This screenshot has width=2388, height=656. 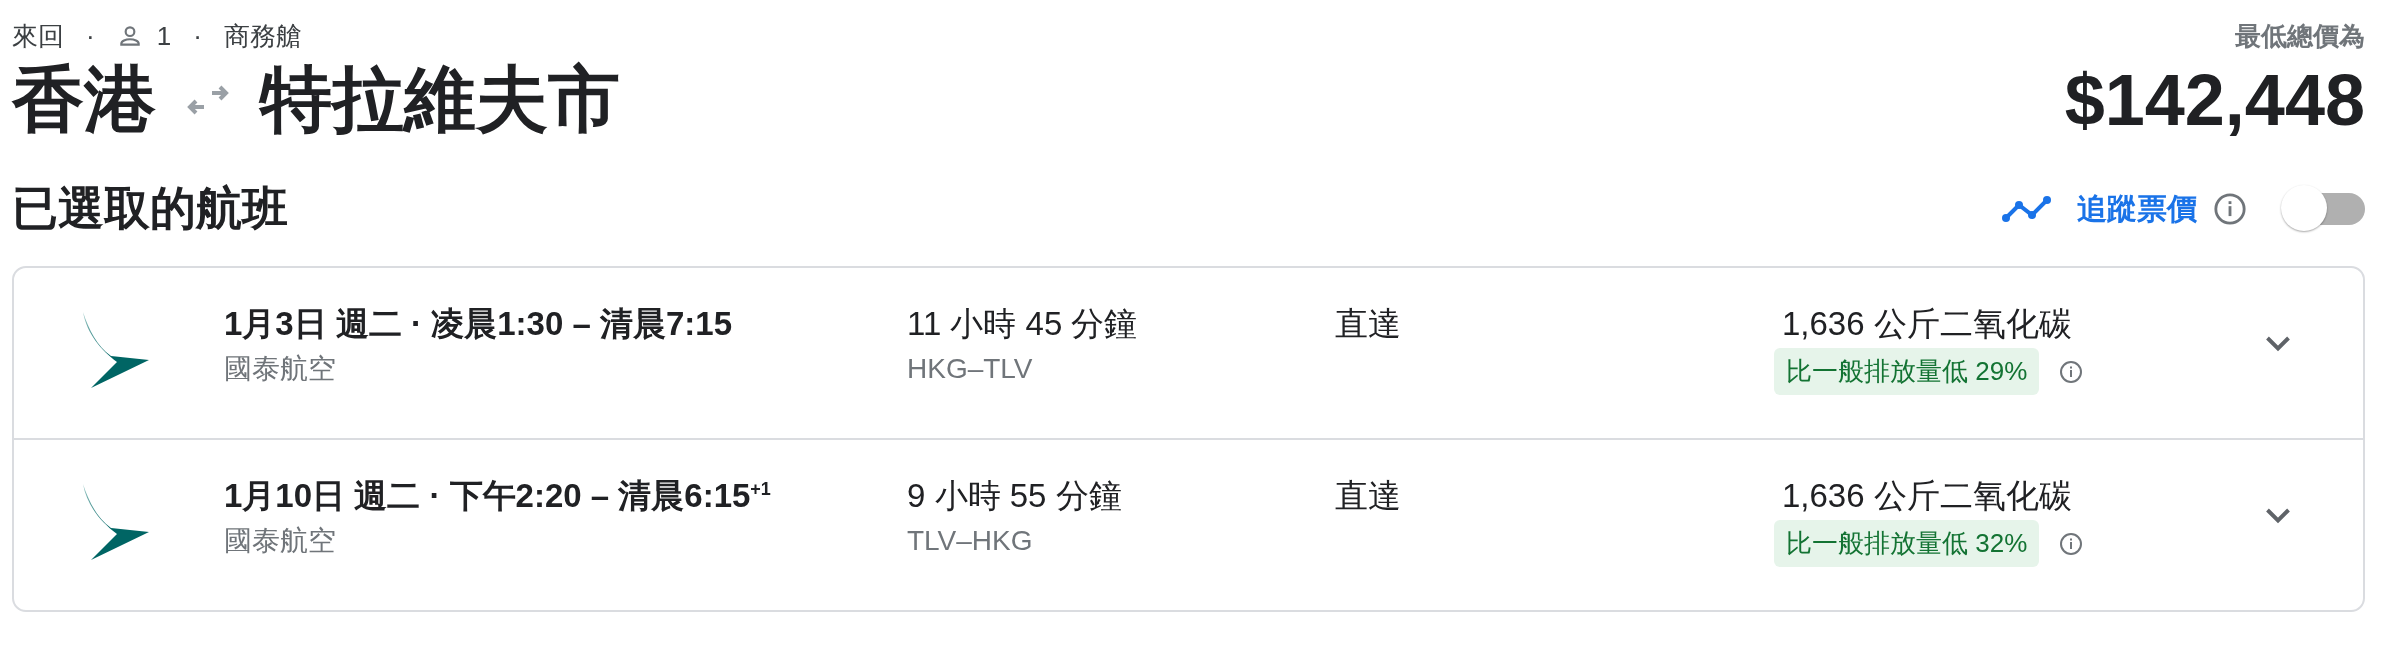 What do you see at coordinates (2214, 100) in the screenshot?
I see `total-price: $142,448` at bounding box center [2214, 100].